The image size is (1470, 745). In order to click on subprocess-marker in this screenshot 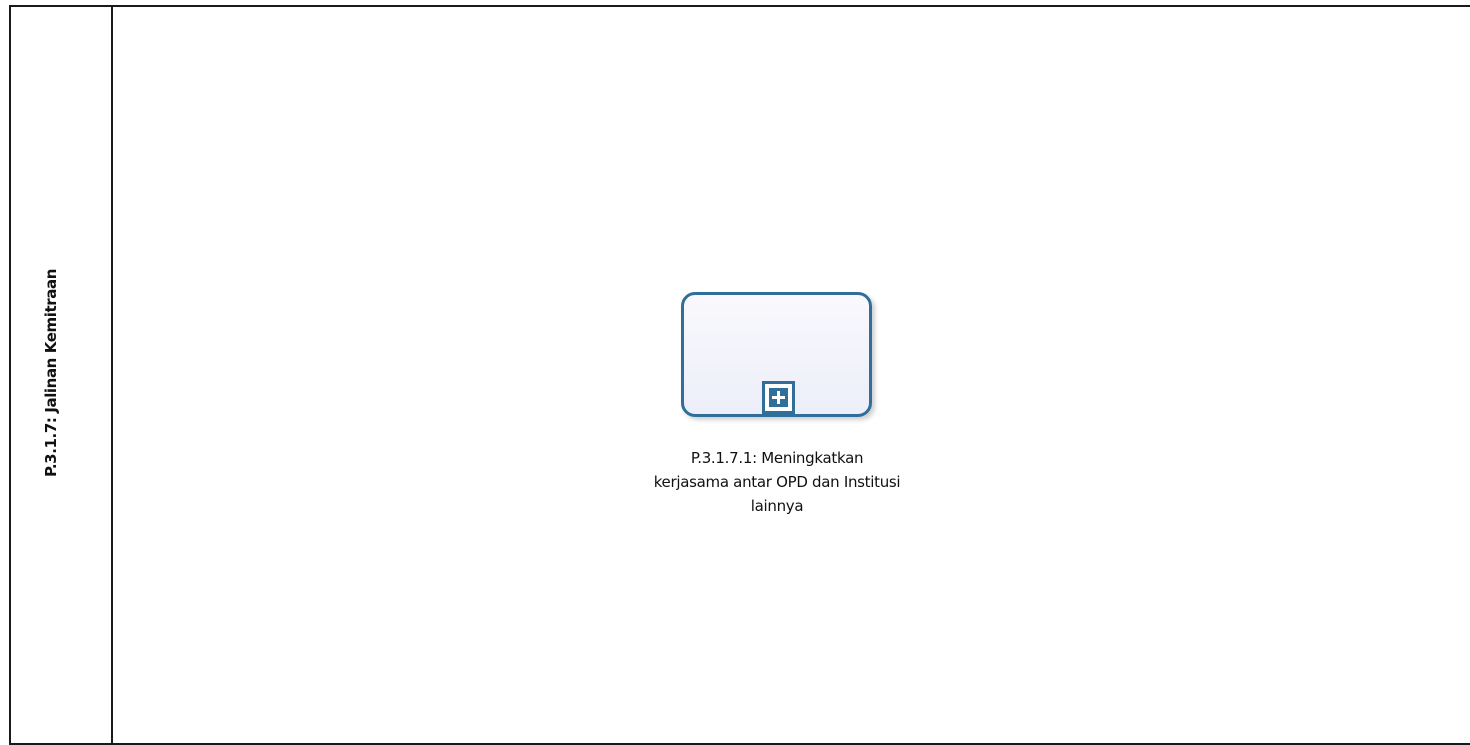, I will do `click(778, 397)`.